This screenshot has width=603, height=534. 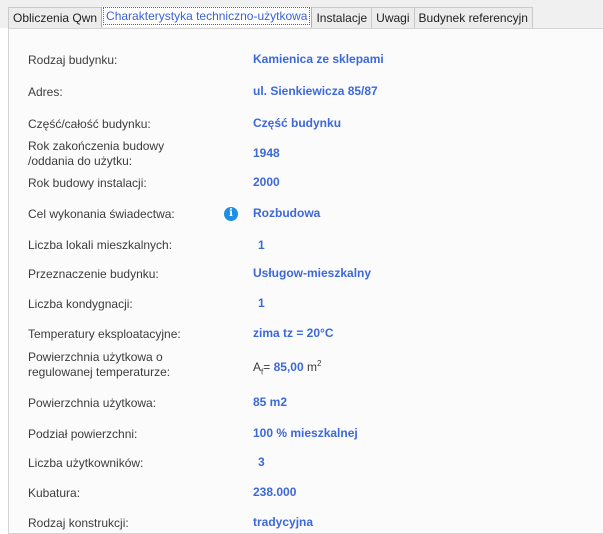 I want to click on purpose-label: Cel wykonania świadectwa:, so click(x=101, y=214).